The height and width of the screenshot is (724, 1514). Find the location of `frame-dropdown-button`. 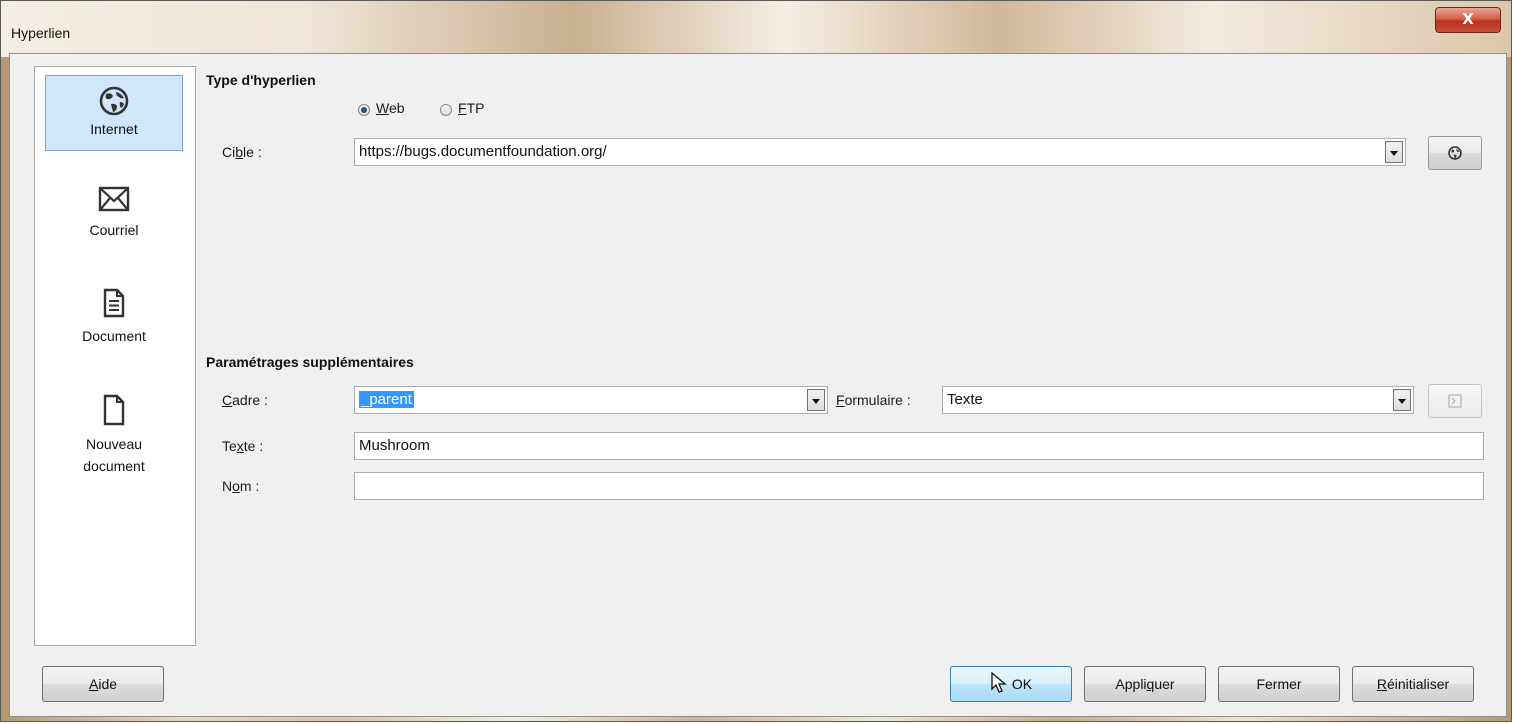

frame-dropdown-button is located at coordinates (816, 400).